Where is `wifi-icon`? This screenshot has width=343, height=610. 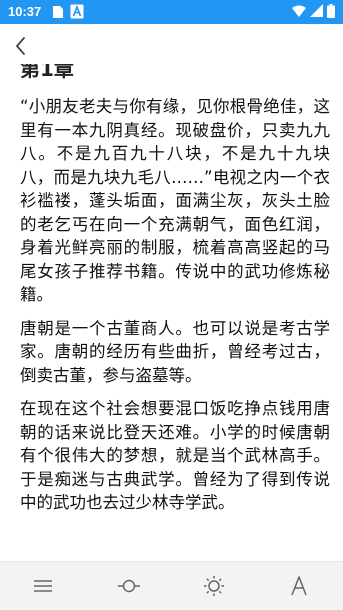 wifi-icon is located at coordinates (299, 11).